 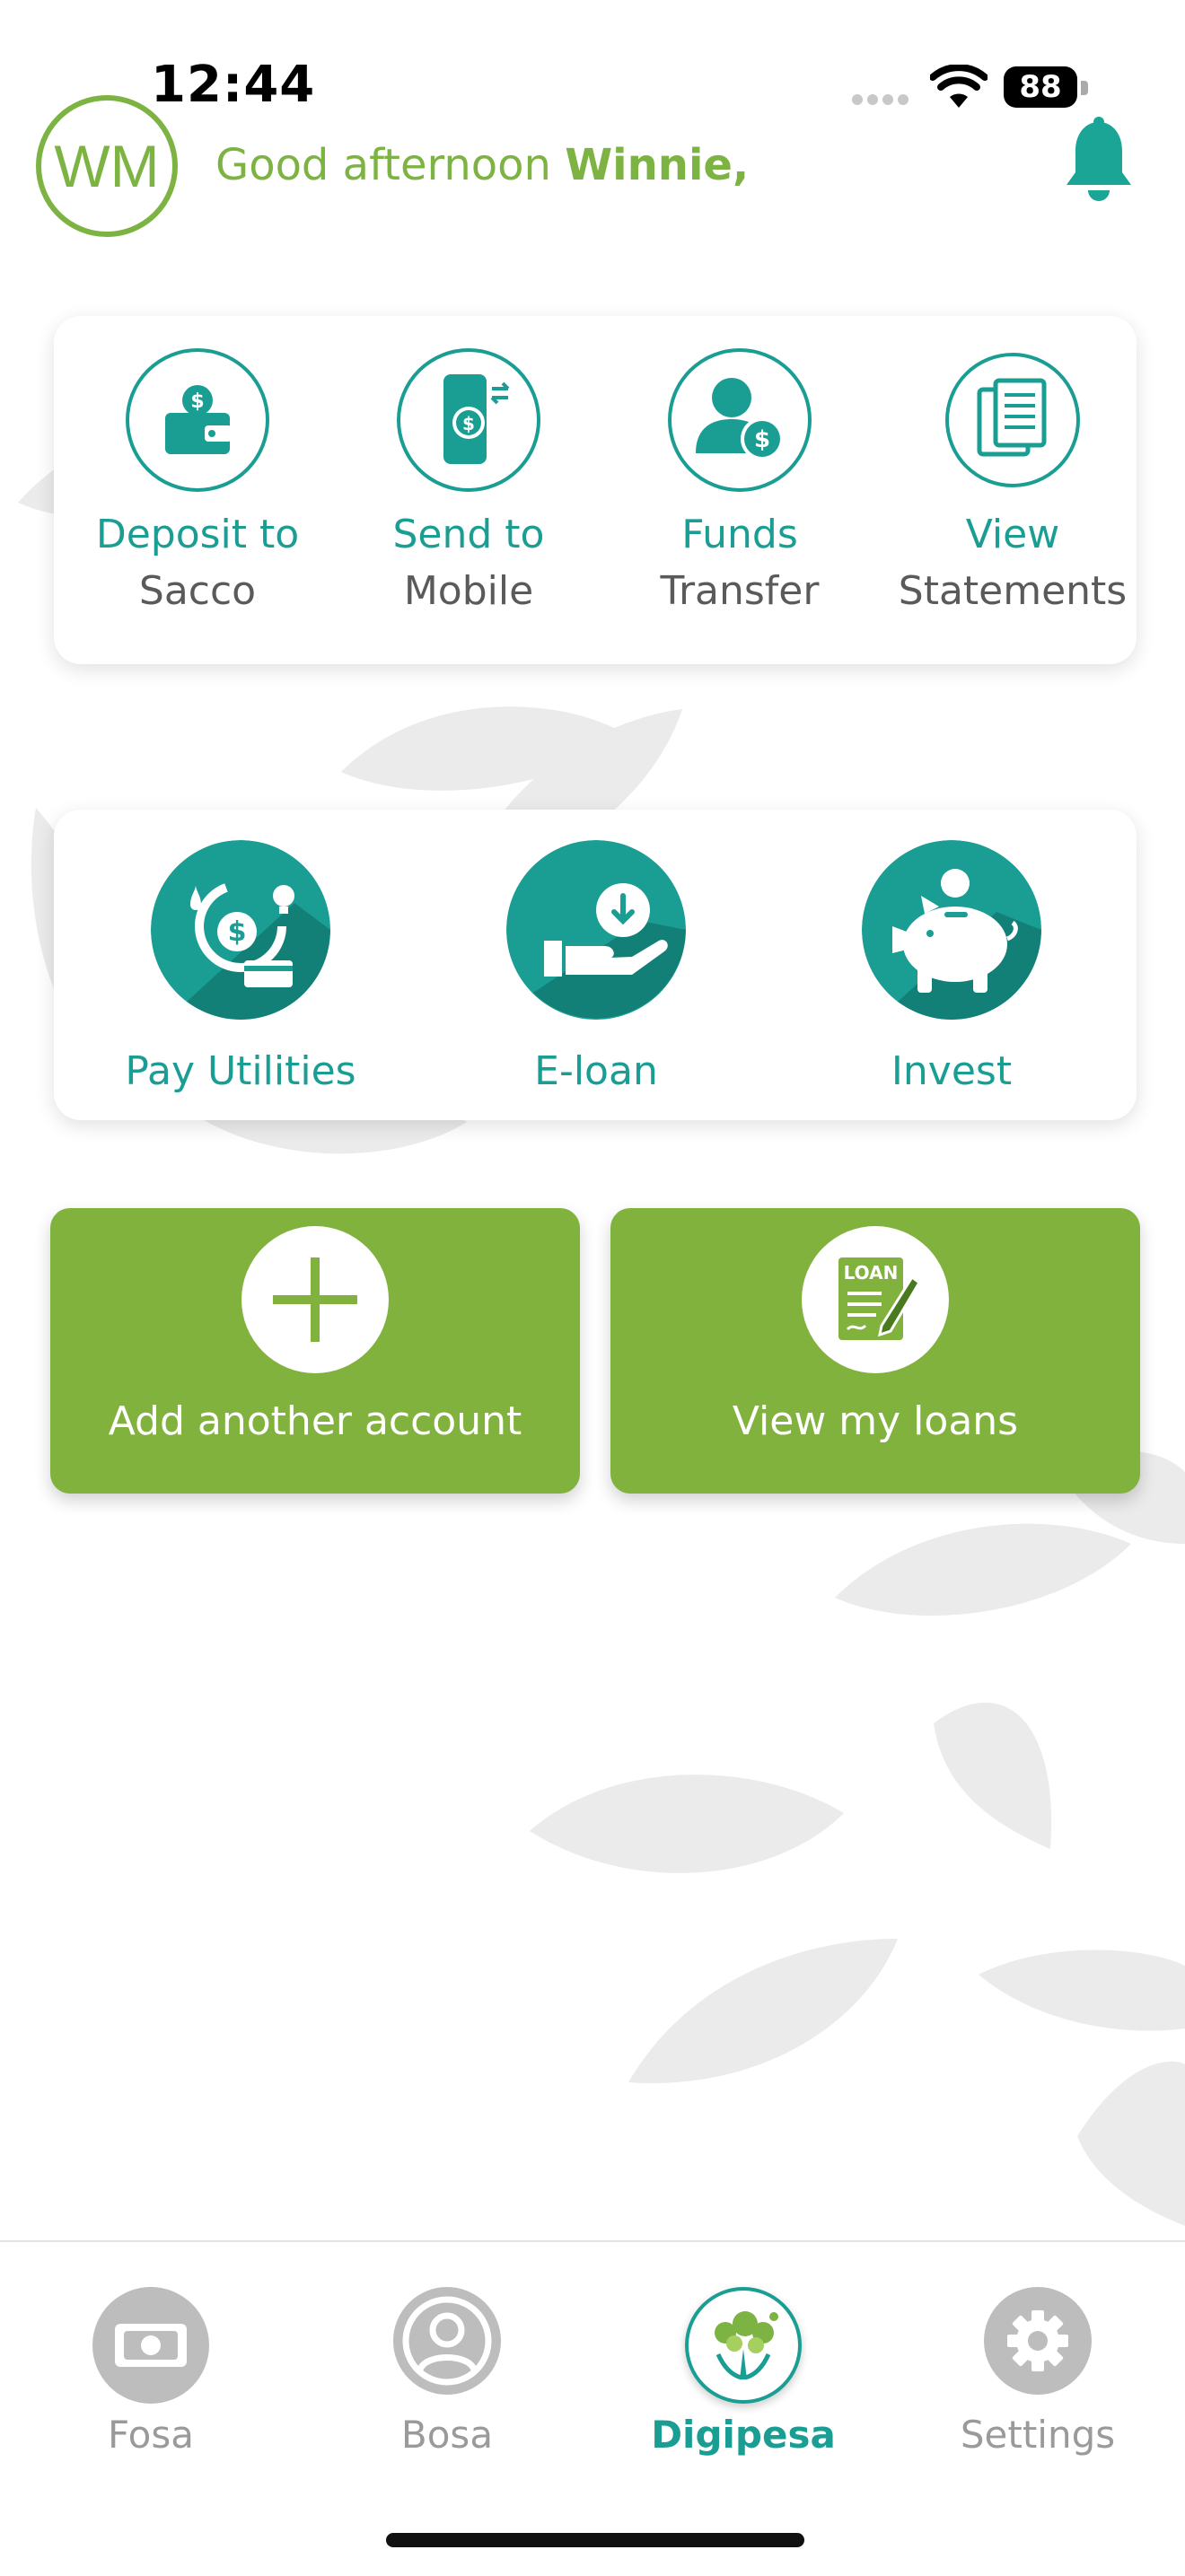 I want to click on services-card: $ Pay Utilities E-loan Invest, so click(x=595, y=965).